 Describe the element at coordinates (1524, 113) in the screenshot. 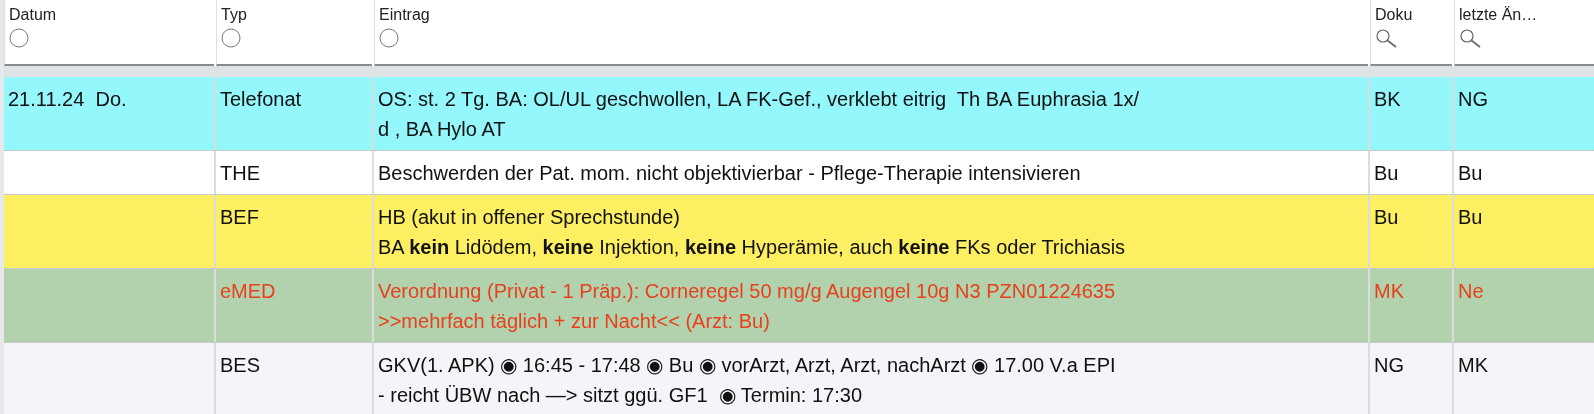

I see `modified-by-cell: NG` at that location.